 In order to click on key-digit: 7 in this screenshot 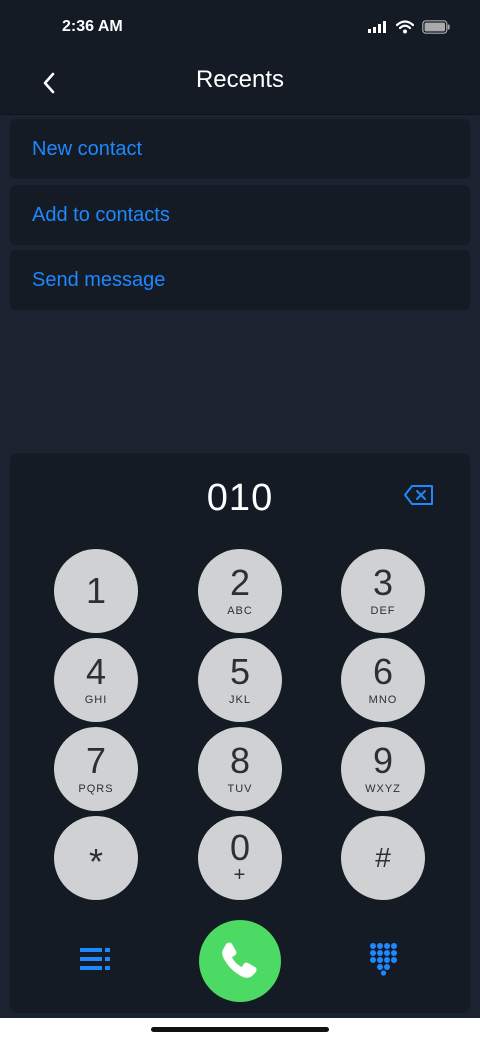, I will do `click(96, 760)`.